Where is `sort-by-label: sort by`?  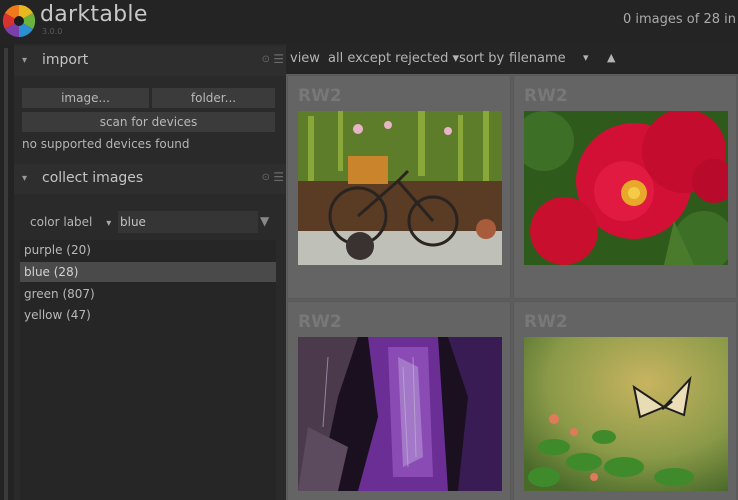
sort-by-label: sort by is located at coordinates (482, 58).